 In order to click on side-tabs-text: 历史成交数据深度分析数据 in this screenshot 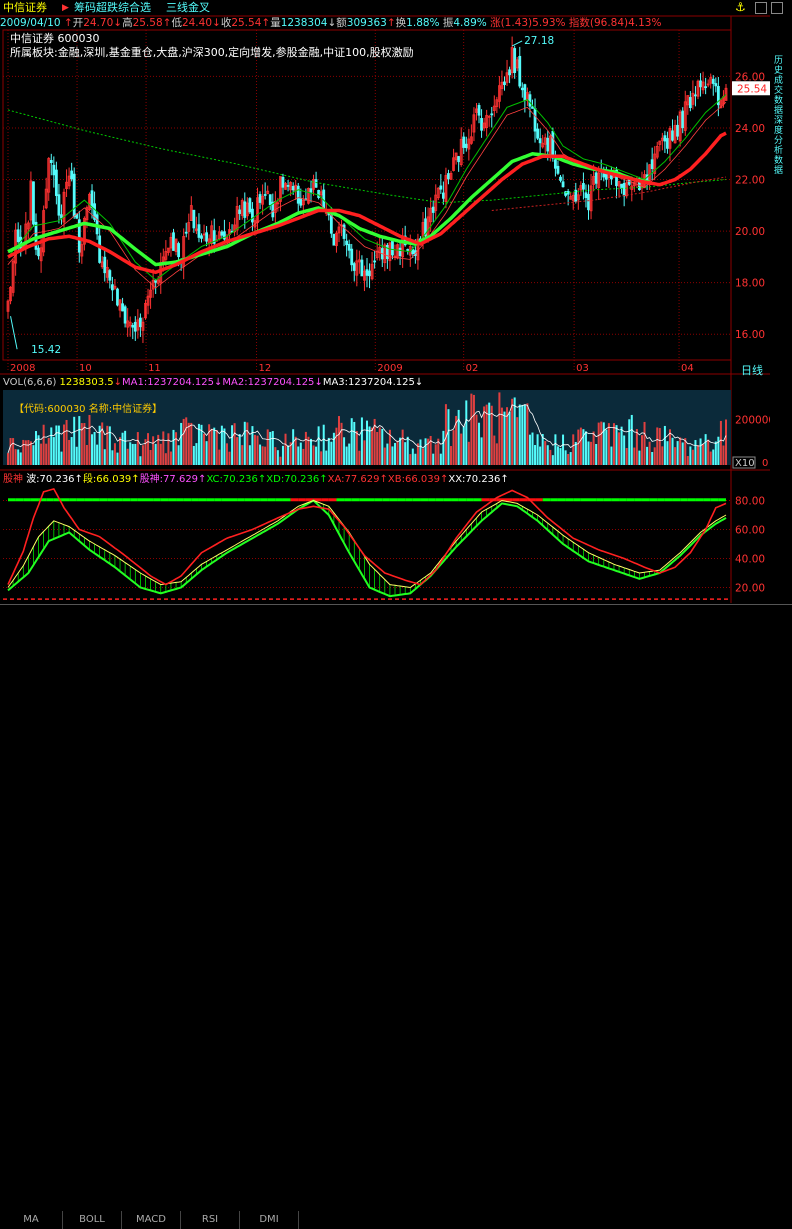, I will do `click(781, 116)`.